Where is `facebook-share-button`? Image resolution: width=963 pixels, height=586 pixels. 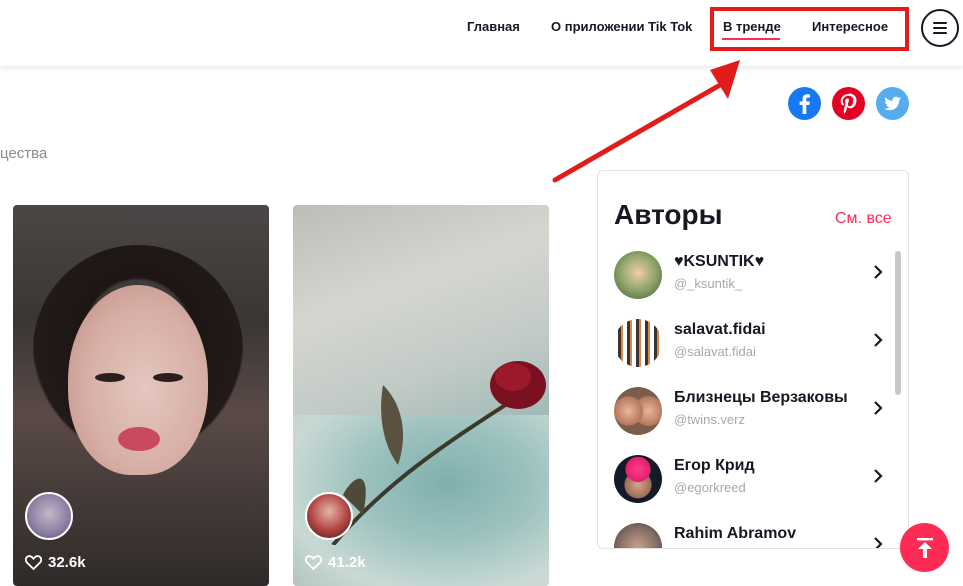 facebook-share-button is located at coordinates (804, 103).